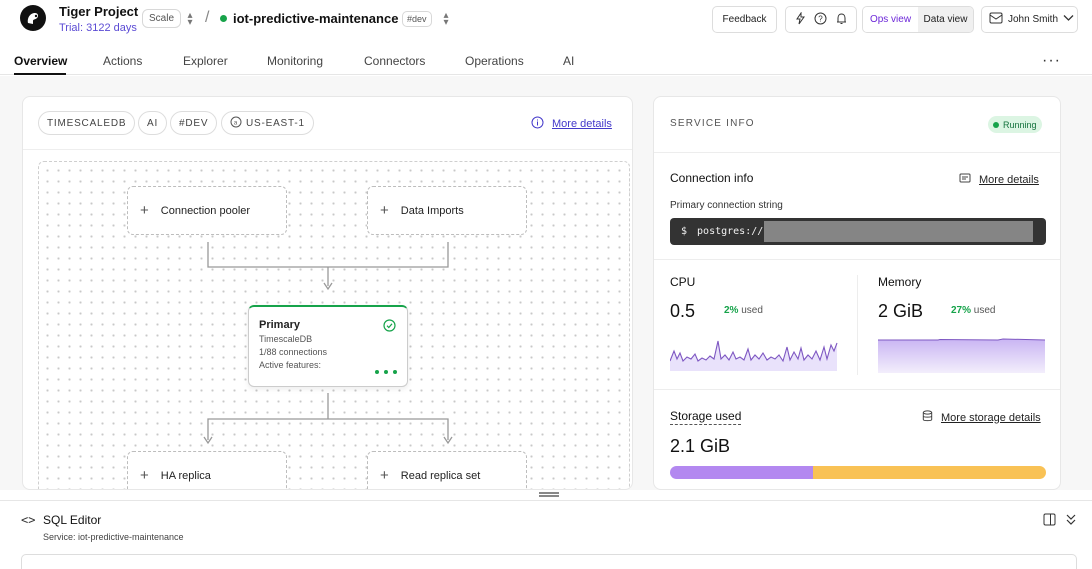  Describe the element at coordinates (568, 61) in the screenshot. I see `tab-ai: AI` at that location.